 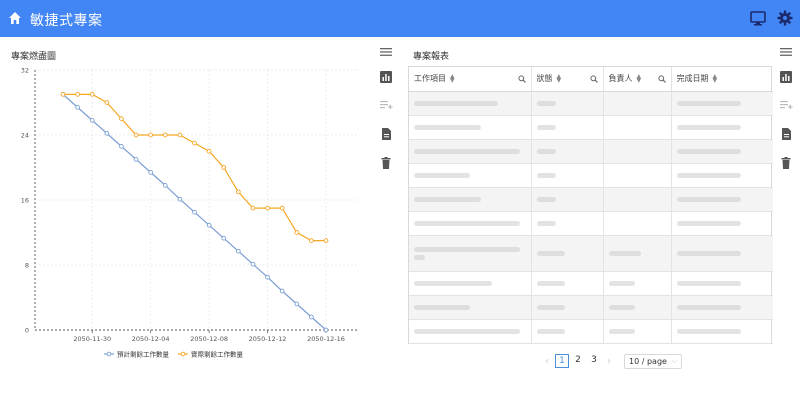 I want to click on column-header-3: 完成日期 ▲ ▼, so click(x=722, y=79).